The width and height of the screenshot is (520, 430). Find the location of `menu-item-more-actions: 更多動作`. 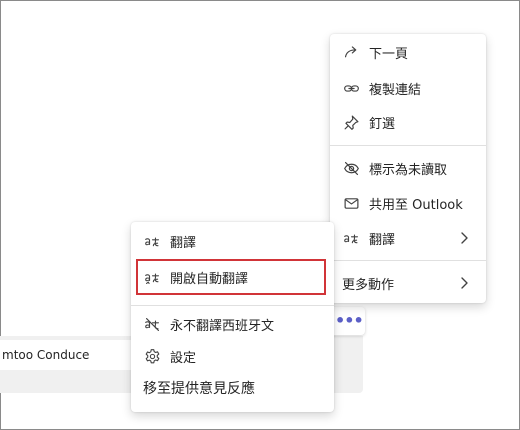

menu-item-more-actions: 更多動作 is located at coordinates (408, 283).